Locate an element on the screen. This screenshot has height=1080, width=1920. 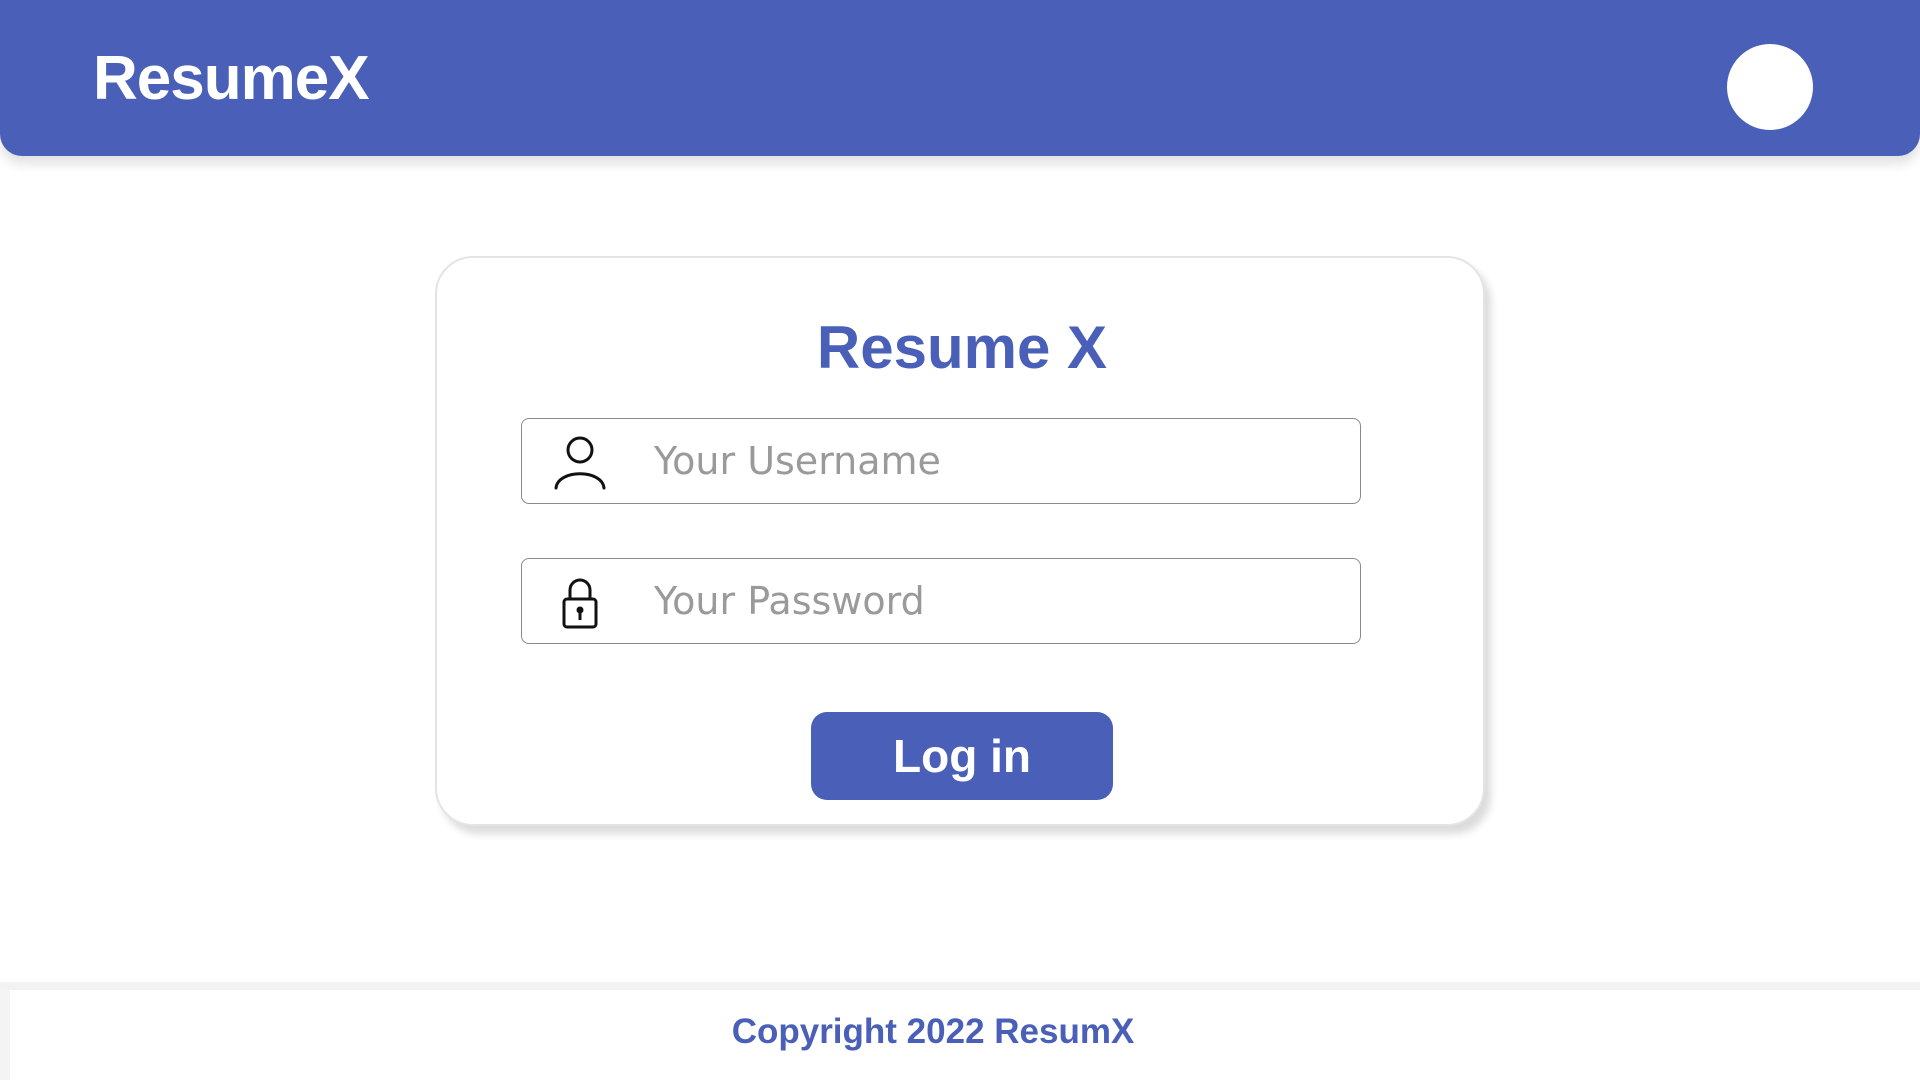
person-icon is located at coordinates (580, 463).